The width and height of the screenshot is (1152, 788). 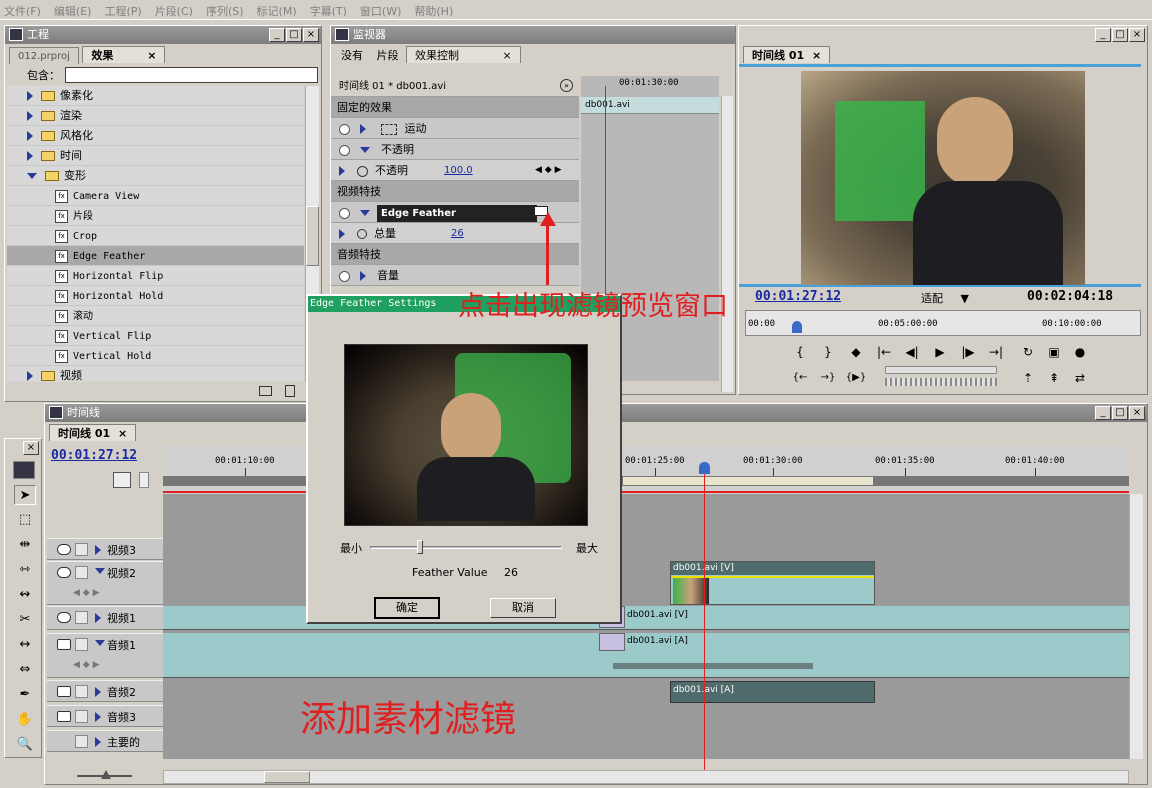 What do you see at coordinates (144, 480) in the screenshot?
I see `marker-icon` at bounding box center [144, 480].